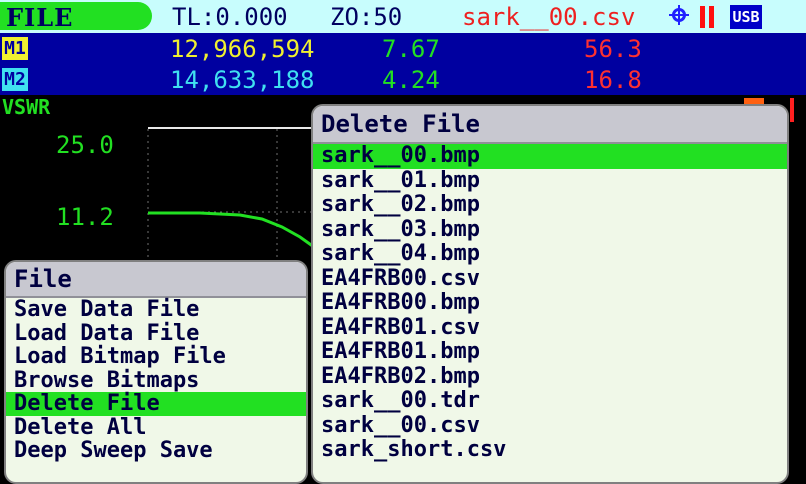 This screenshot has height=484, width=806. Describe the element at coordinates (550, 450) in the screenshot. I see `file-list-item: sark_short.csv` at that location.